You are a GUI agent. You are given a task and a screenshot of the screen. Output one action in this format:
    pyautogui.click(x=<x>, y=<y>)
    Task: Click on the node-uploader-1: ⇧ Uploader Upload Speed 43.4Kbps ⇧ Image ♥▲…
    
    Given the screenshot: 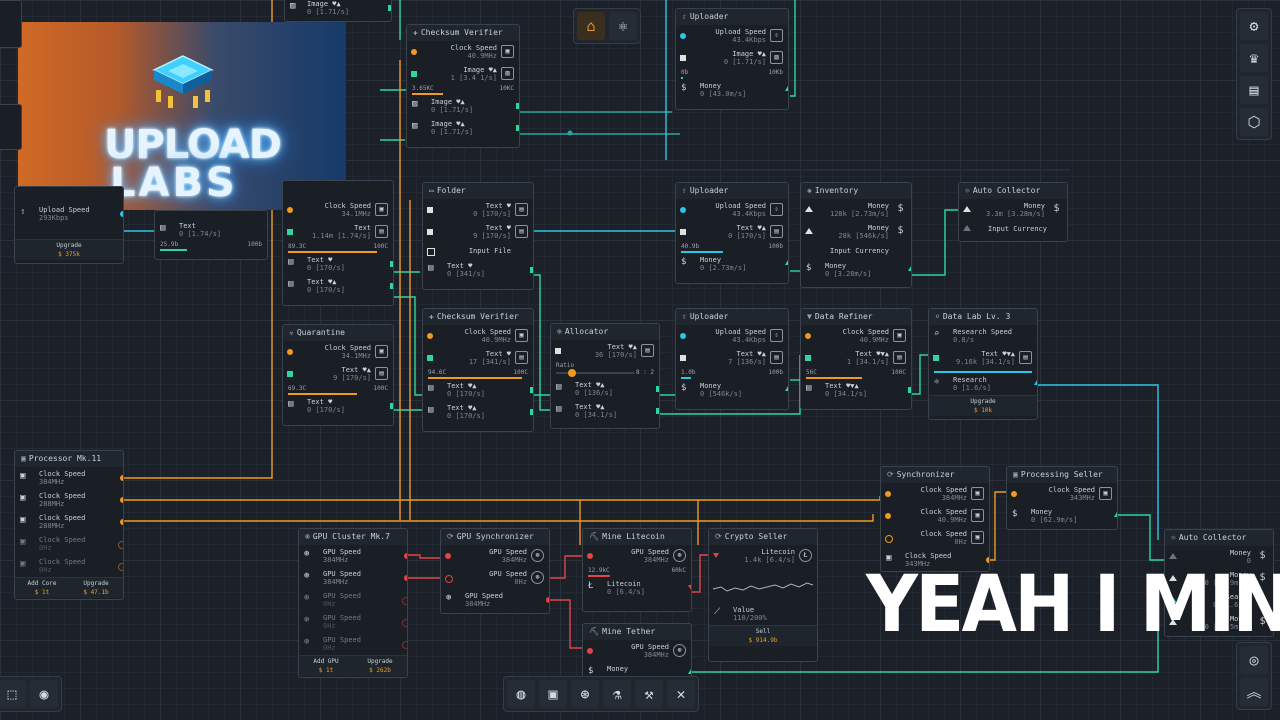 What is the action you would take?
    pyautogui.click(x=732, y=59)
    